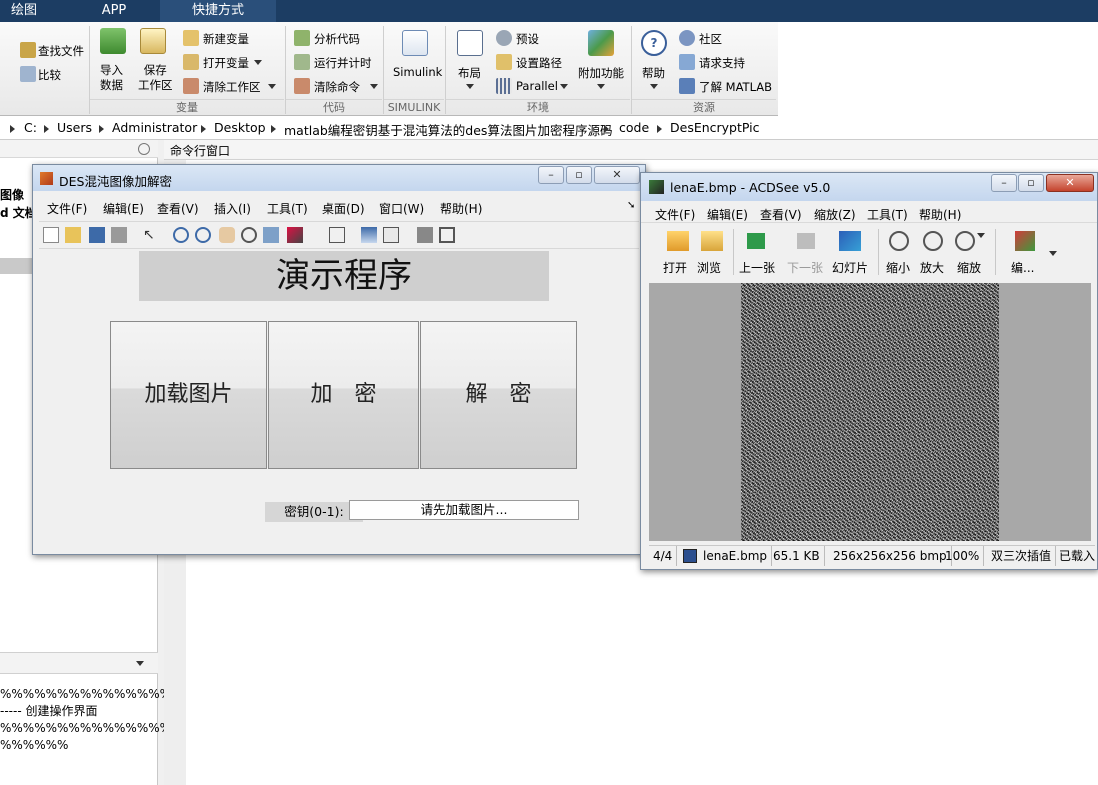 This screenshot has width=1098, height=785. Describe the element at coordinates (97, 235) in the screenshot. I see `save-icon` at that location.